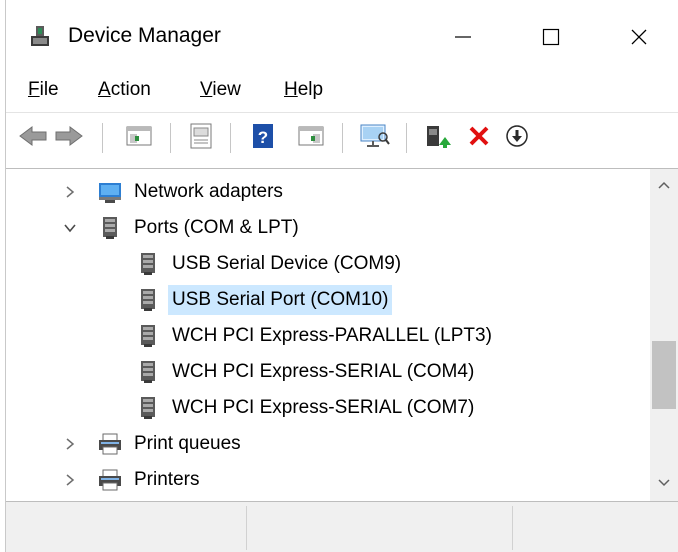 The width and height of the screenshot is (678, 552). I want to click on tree-node-print-queues: Print queues, so click(153, 444).